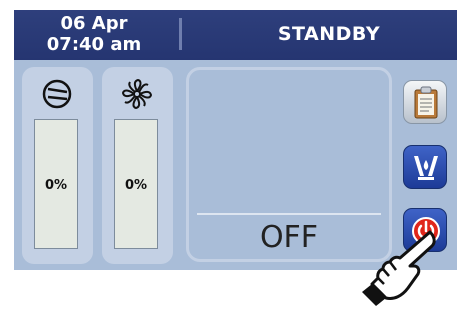 This screenshot has height=309, width=457. What do you see at coordinates (94, 23) in the screenshot?
I see `date-label: 06 Apr` at bounding box center [94, 23].